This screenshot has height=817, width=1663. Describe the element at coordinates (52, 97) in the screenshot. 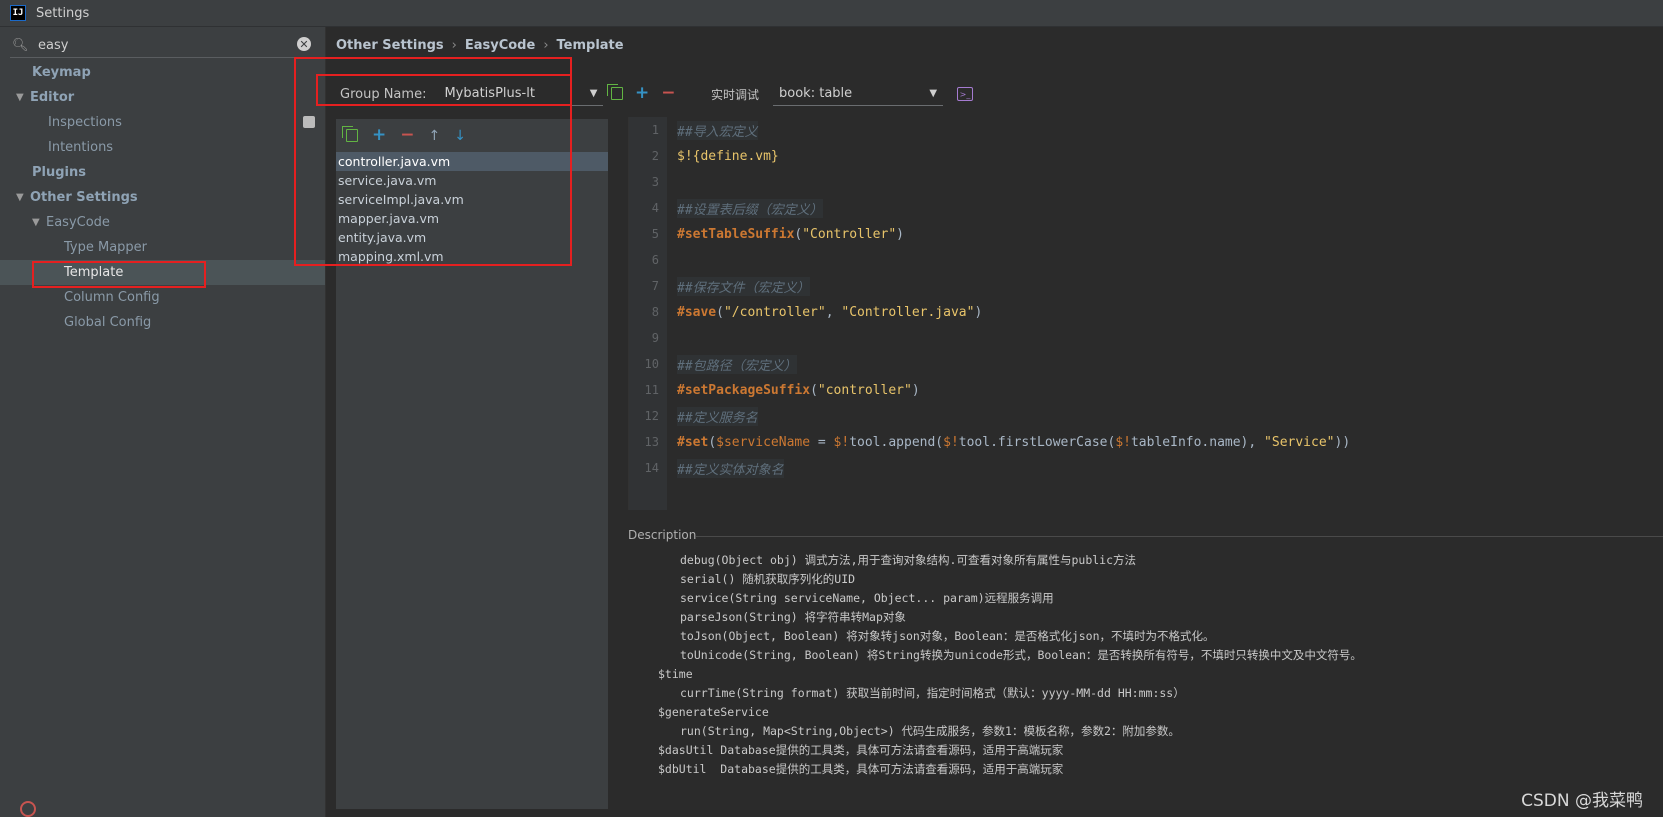

I see `tree-item-label: Editor` at that location.